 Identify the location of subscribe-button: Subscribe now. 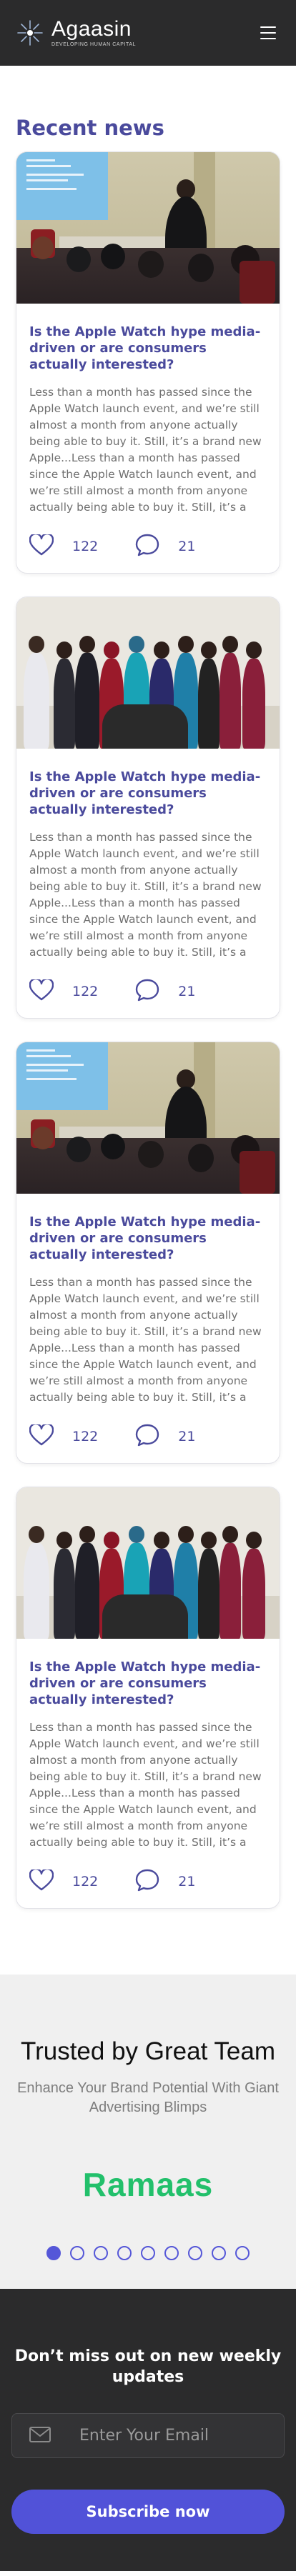
(148, 2512).